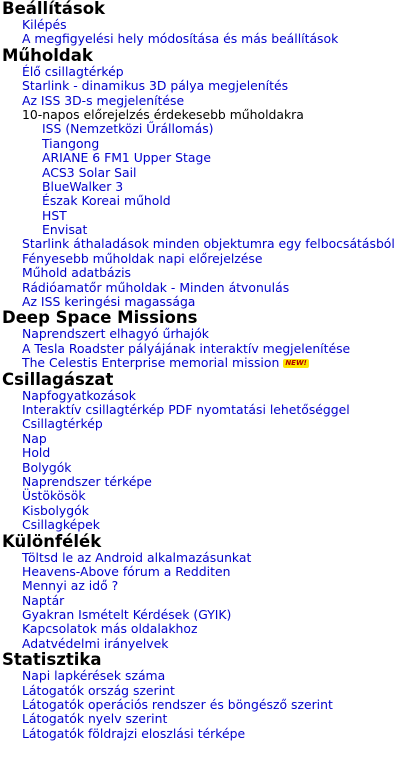  I want to click on list-item: HST, so click(202, 215).